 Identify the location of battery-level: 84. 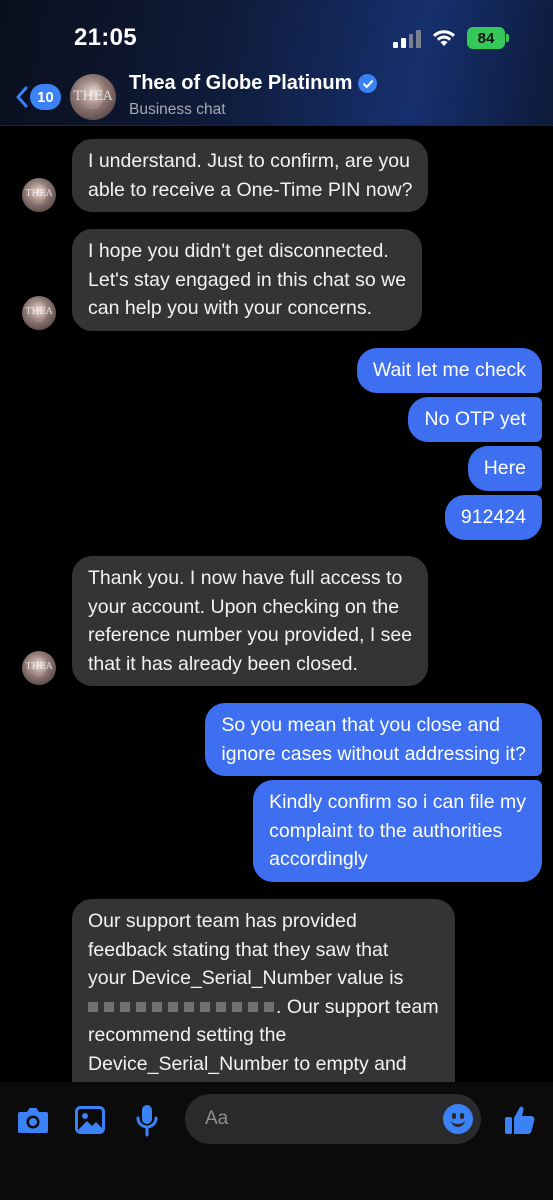
(486, 38).